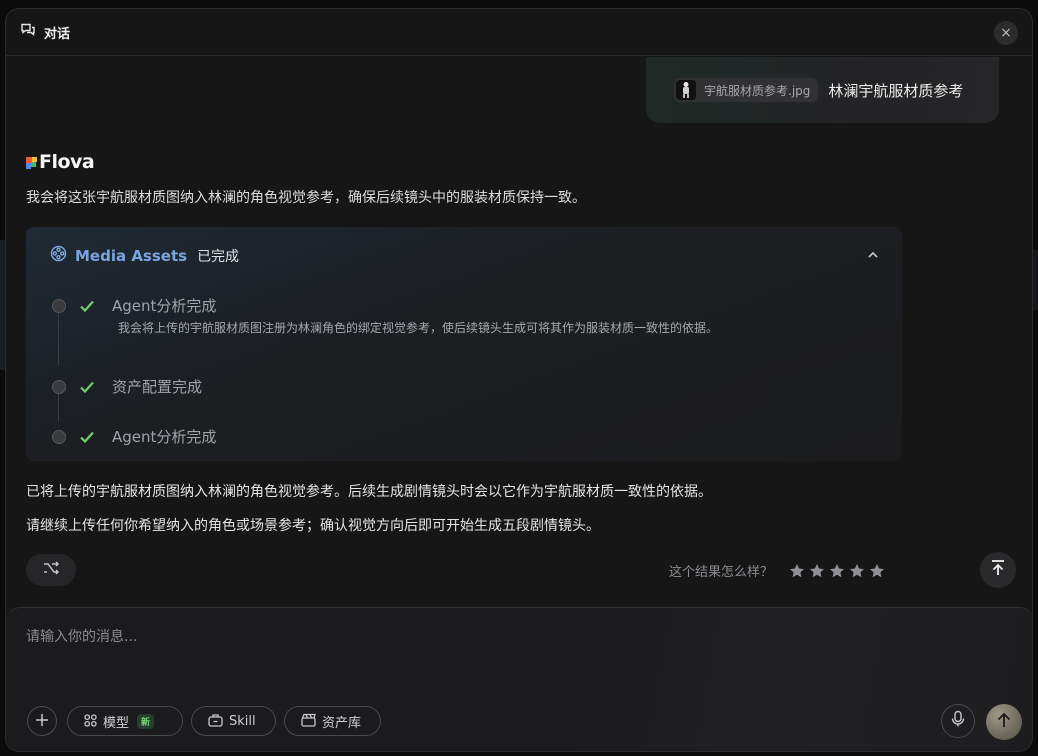 The height and width of the screenshot is (756, 1038). What do you see at coordinates (896, 90) in the screenshot?
I see `user-message-text: 林澜宇航服材质参考` at bounding box center [896, 90].